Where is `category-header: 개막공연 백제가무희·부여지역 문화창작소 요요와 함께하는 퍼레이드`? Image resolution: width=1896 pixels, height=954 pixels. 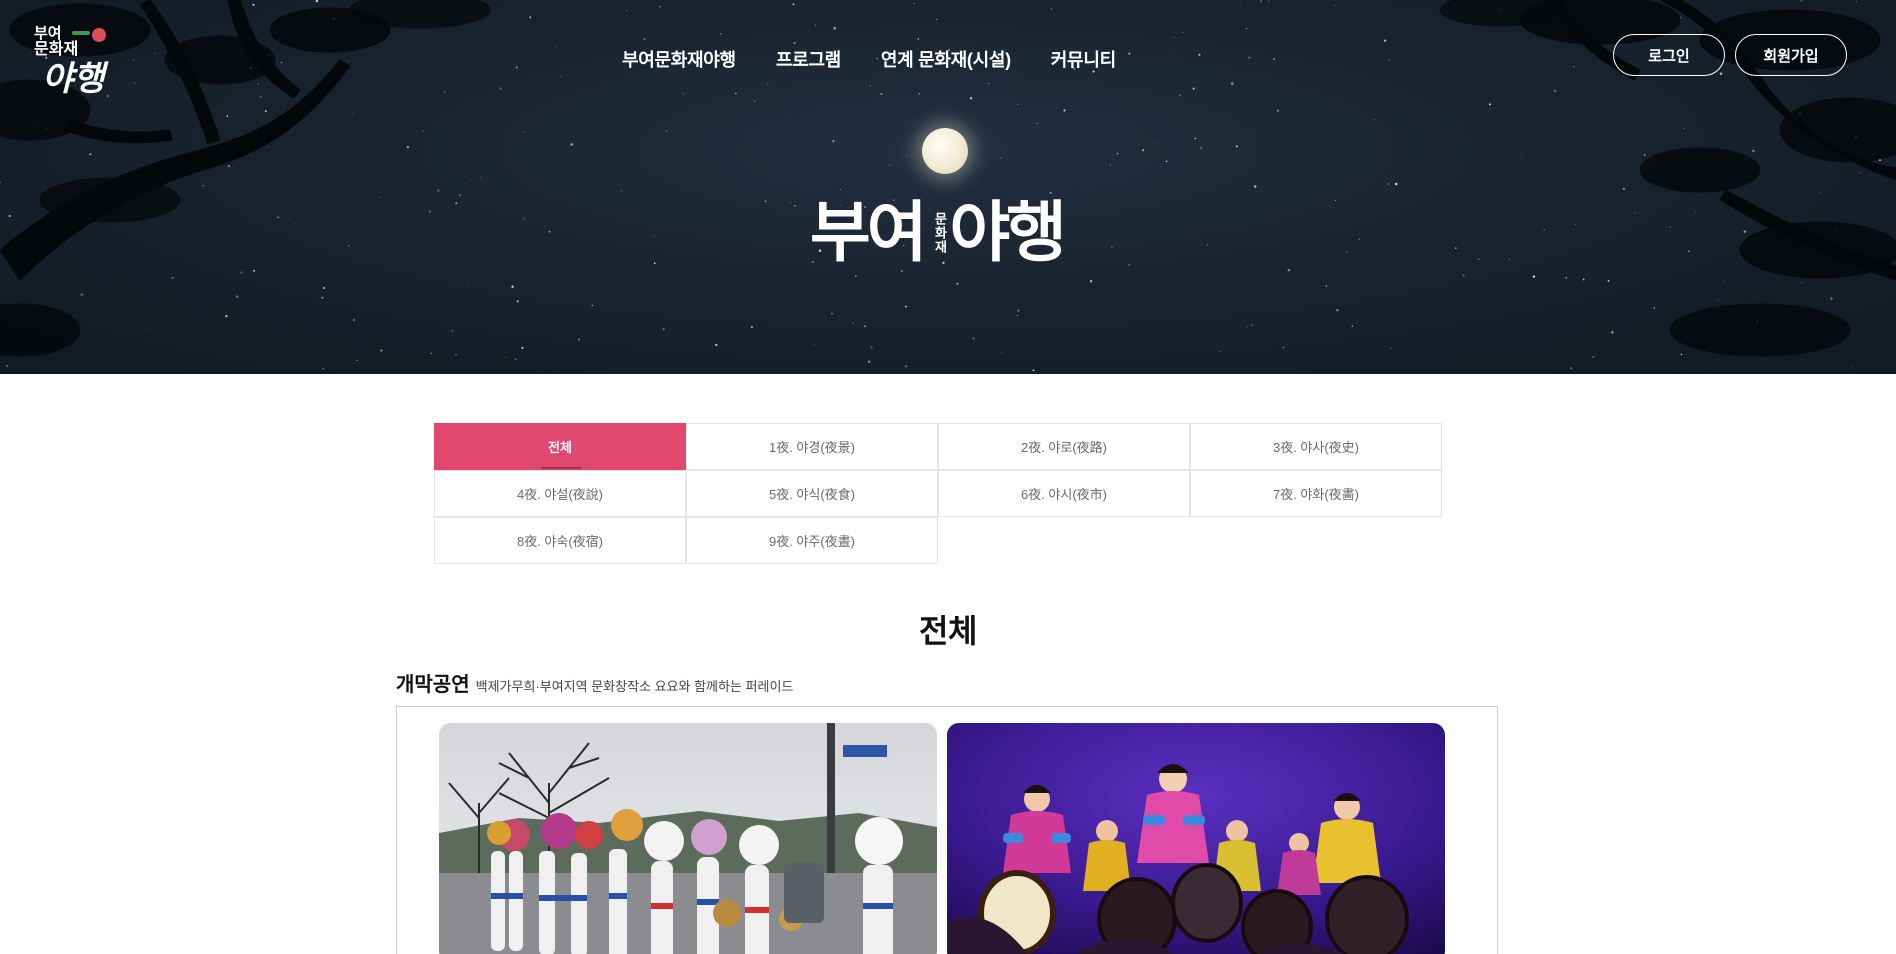
category-header: 개막공연 백제가무희·부여지역 문화창작소 요요와 함께하는 퍼레이드 is located at coordinates (594, 682).